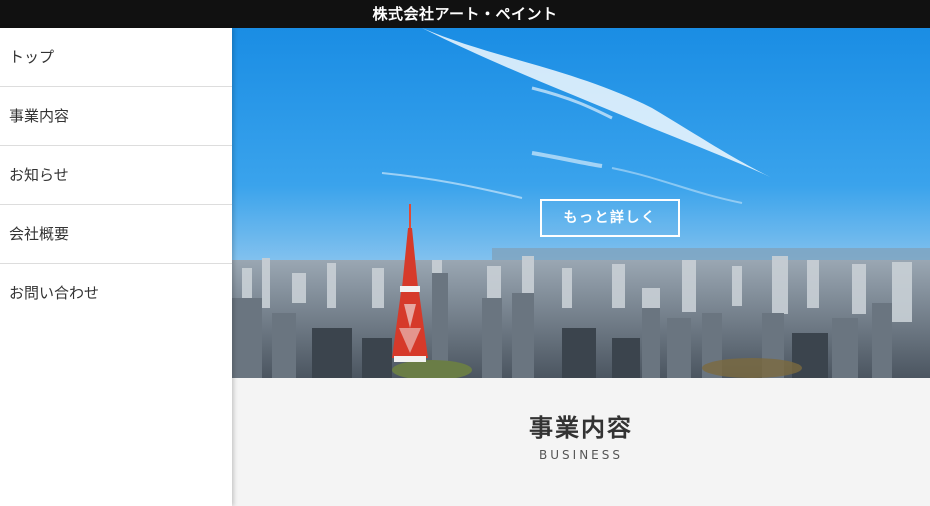 This screenshot has height=506, width=930. I want to click on sidebar-item-company: 会社概要, so click(116, 234).